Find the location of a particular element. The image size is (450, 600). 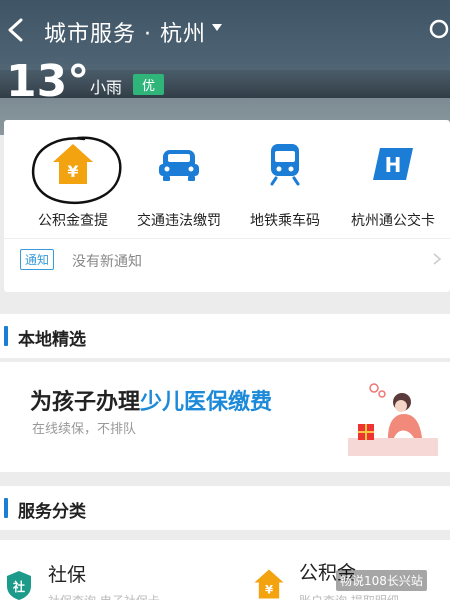

banner-title: 为孩子办理少儿医保缴费 is located at coordinates (151, 400).